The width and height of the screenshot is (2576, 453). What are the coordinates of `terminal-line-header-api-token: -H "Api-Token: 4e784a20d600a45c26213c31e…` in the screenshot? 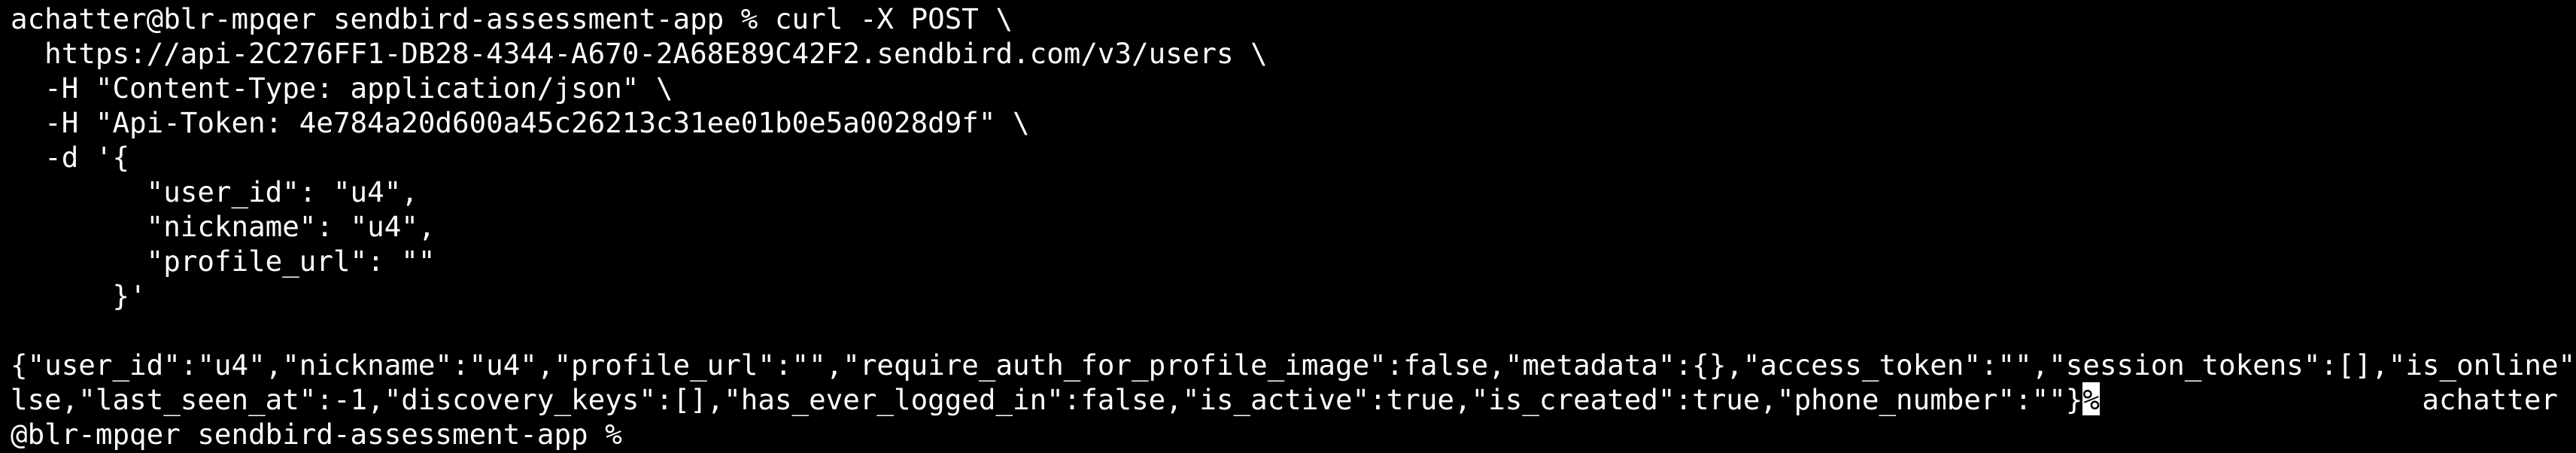 It's located at (520, 122).